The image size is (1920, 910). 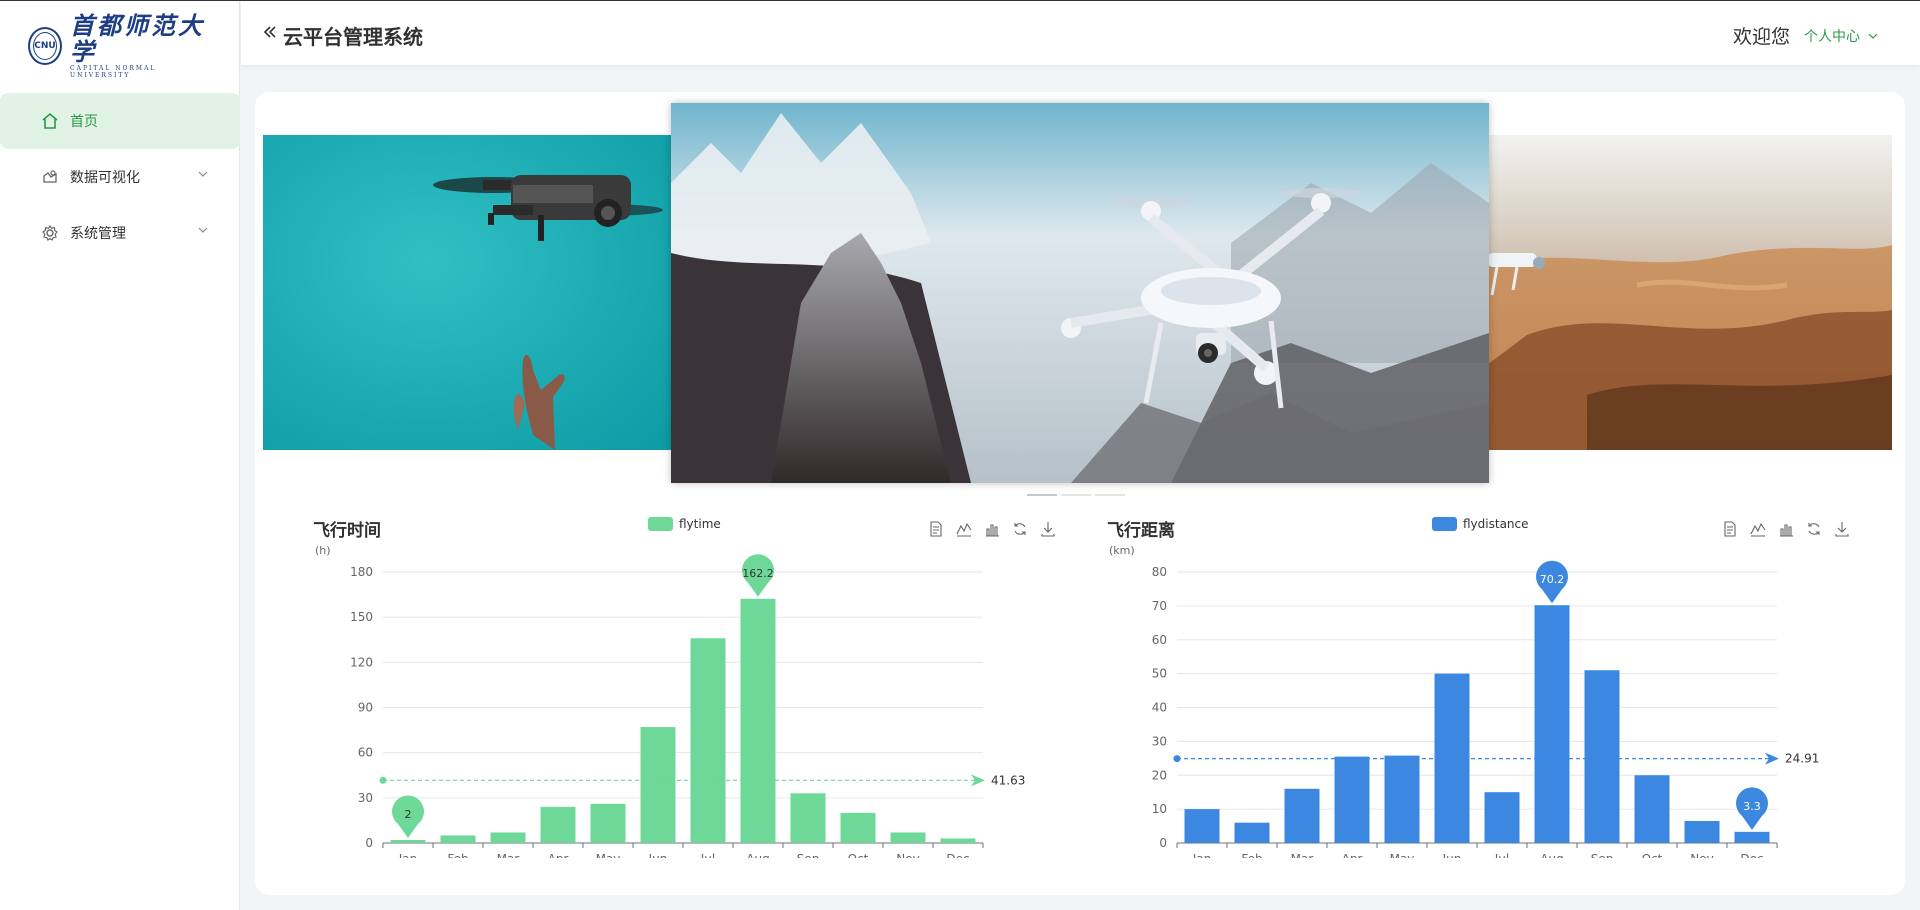 What do you see at coordinates (1159, 708) in the screenshot?
I see `y-tick-label: 40` at bounding box center [1159, 708].